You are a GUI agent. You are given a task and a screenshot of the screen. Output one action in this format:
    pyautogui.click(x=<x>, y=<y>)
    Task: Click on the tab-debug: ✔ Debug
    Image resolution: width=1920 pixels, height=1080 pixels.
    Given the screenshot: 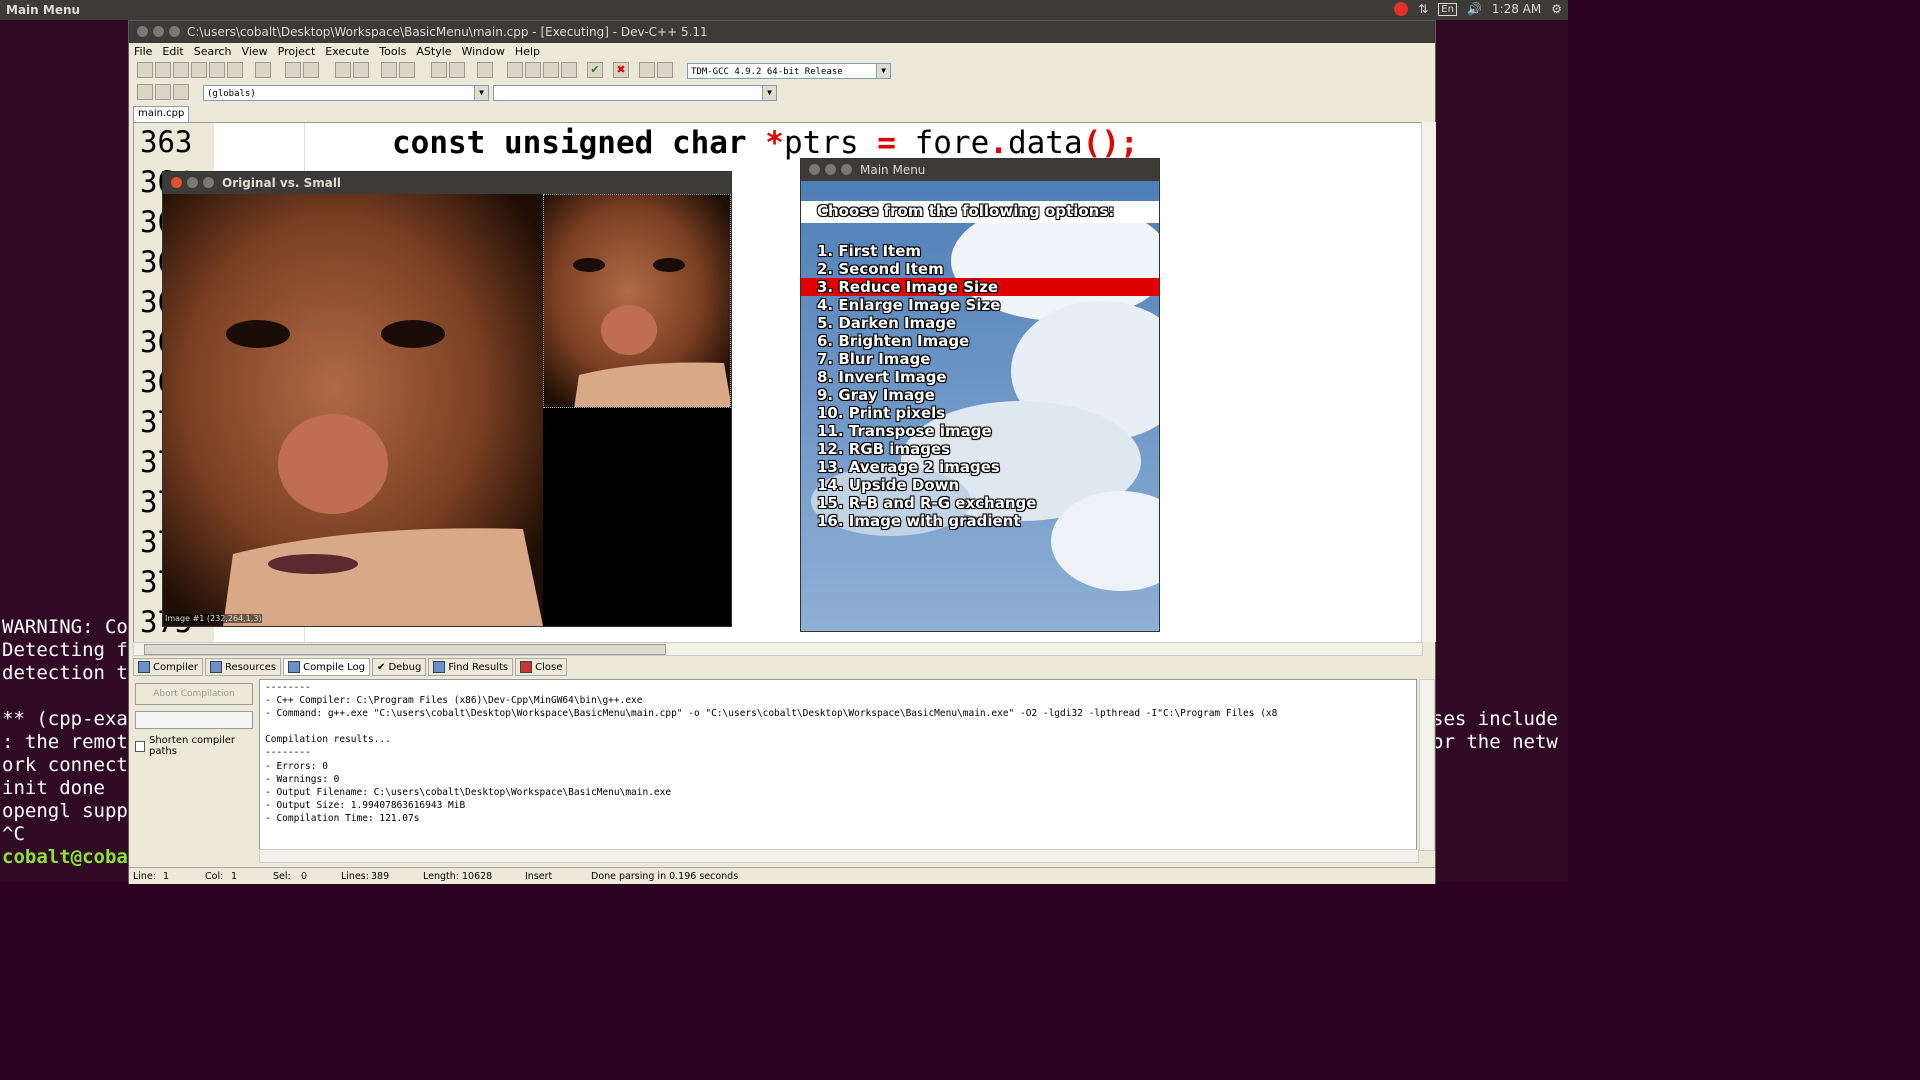 What is the action you would take?
    pyautogui.click(x=399, y=667)
    